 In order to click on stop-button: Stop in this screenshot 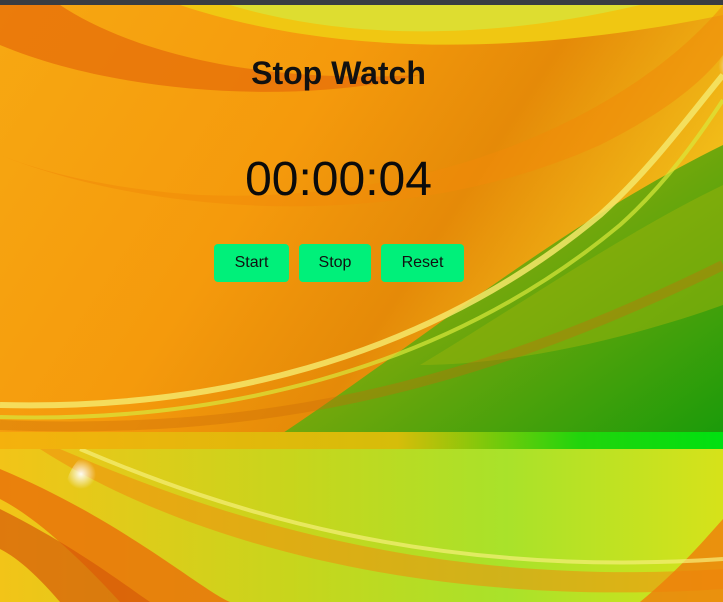, I will do `click(335, 263)`.